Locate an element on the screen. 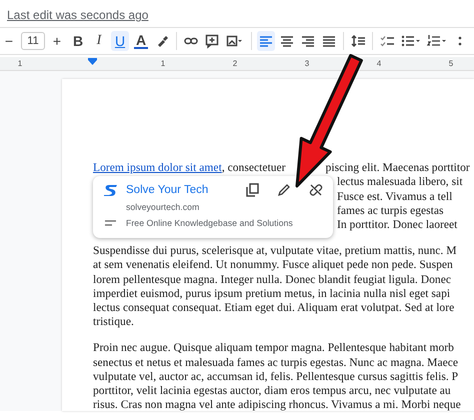 The image size is (474, 420). unlink-icon is located at coordinates (316, 190).